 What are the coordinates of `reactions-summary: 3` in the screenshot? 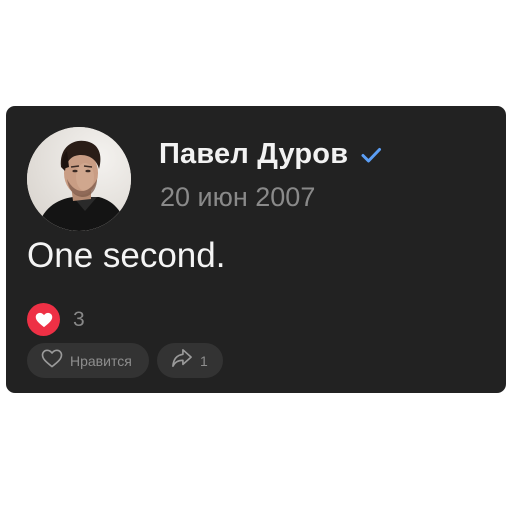 It's located at (56, 319).